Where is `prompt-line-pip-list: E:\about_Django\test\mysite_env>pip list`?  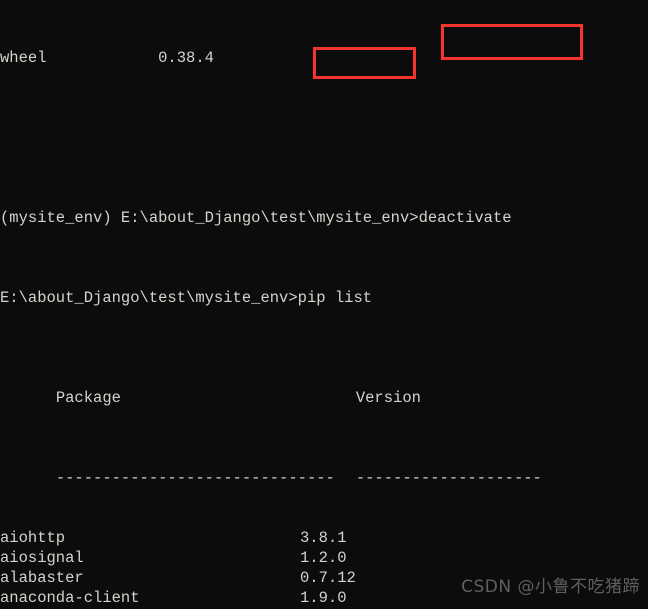
prompt-line-pip-list: E:\about_Django\test\mysite_env>pip list is located at coordinates (186, 298).